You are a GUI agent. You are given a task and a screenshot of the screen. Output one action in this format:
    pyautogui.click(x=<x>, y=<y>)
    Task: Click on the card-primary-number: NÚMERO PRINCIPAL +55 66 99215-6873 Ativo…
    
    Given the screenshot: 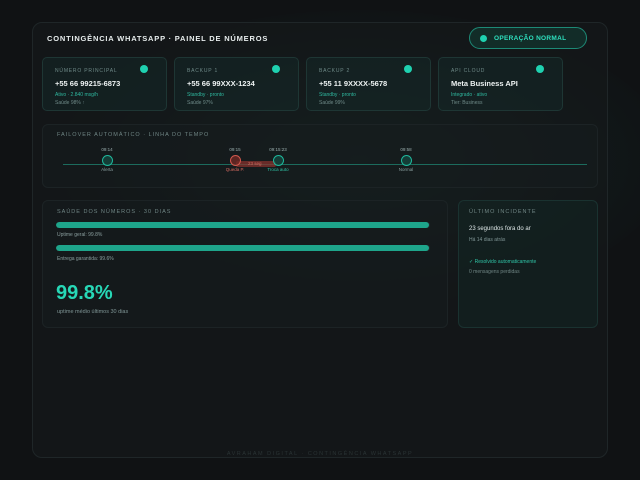 What is the action you would take?
    pyautogui.click(x=104, y=84)
    